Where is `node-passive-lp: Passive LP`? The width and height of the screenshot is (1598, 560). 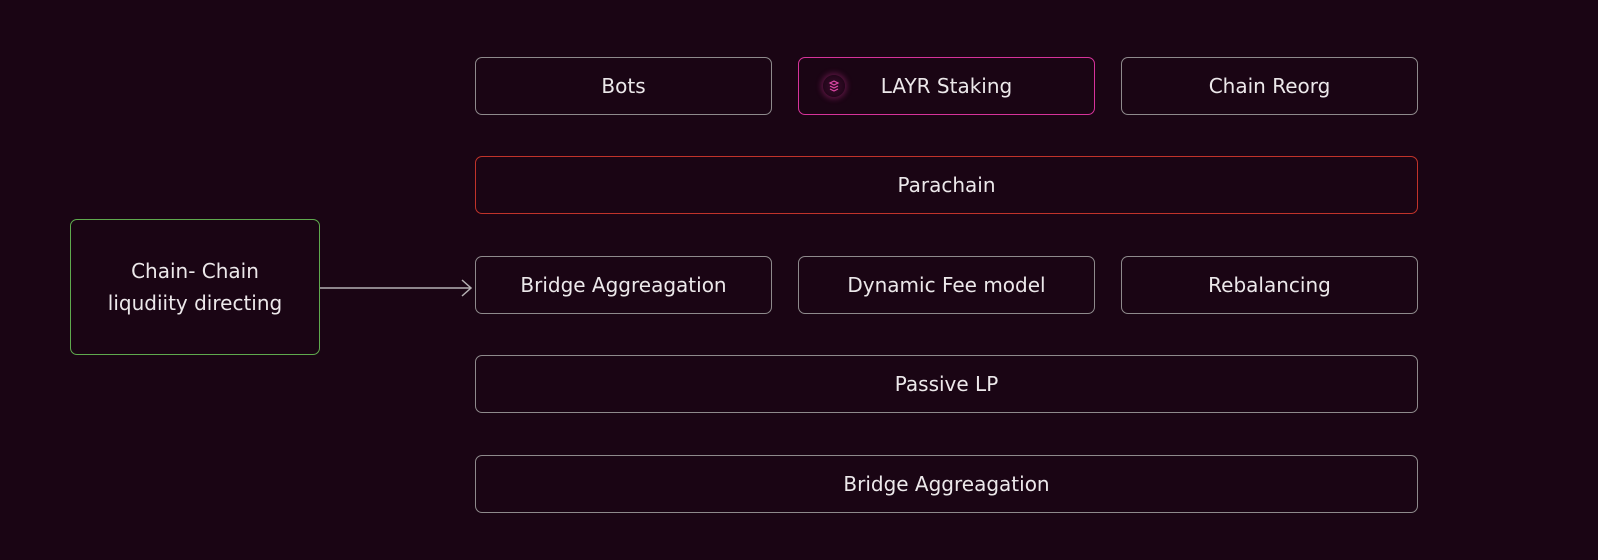
node-passive-lp: Passive LP is located at coordinates (946, 384).